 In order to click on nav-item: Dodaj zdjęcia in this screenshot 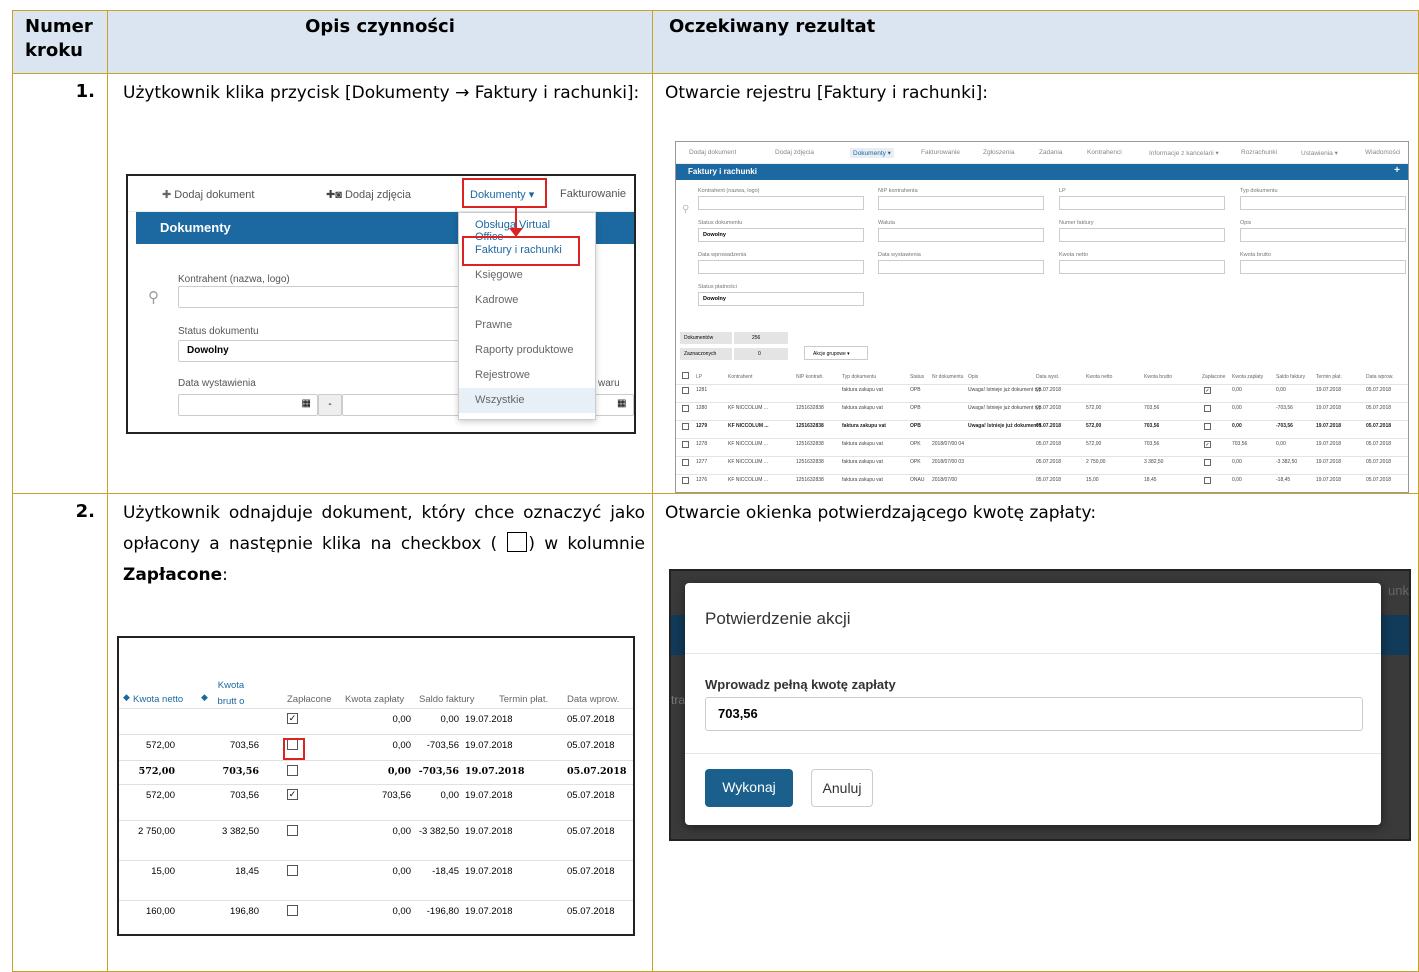, I will do `click(794, 152)`.